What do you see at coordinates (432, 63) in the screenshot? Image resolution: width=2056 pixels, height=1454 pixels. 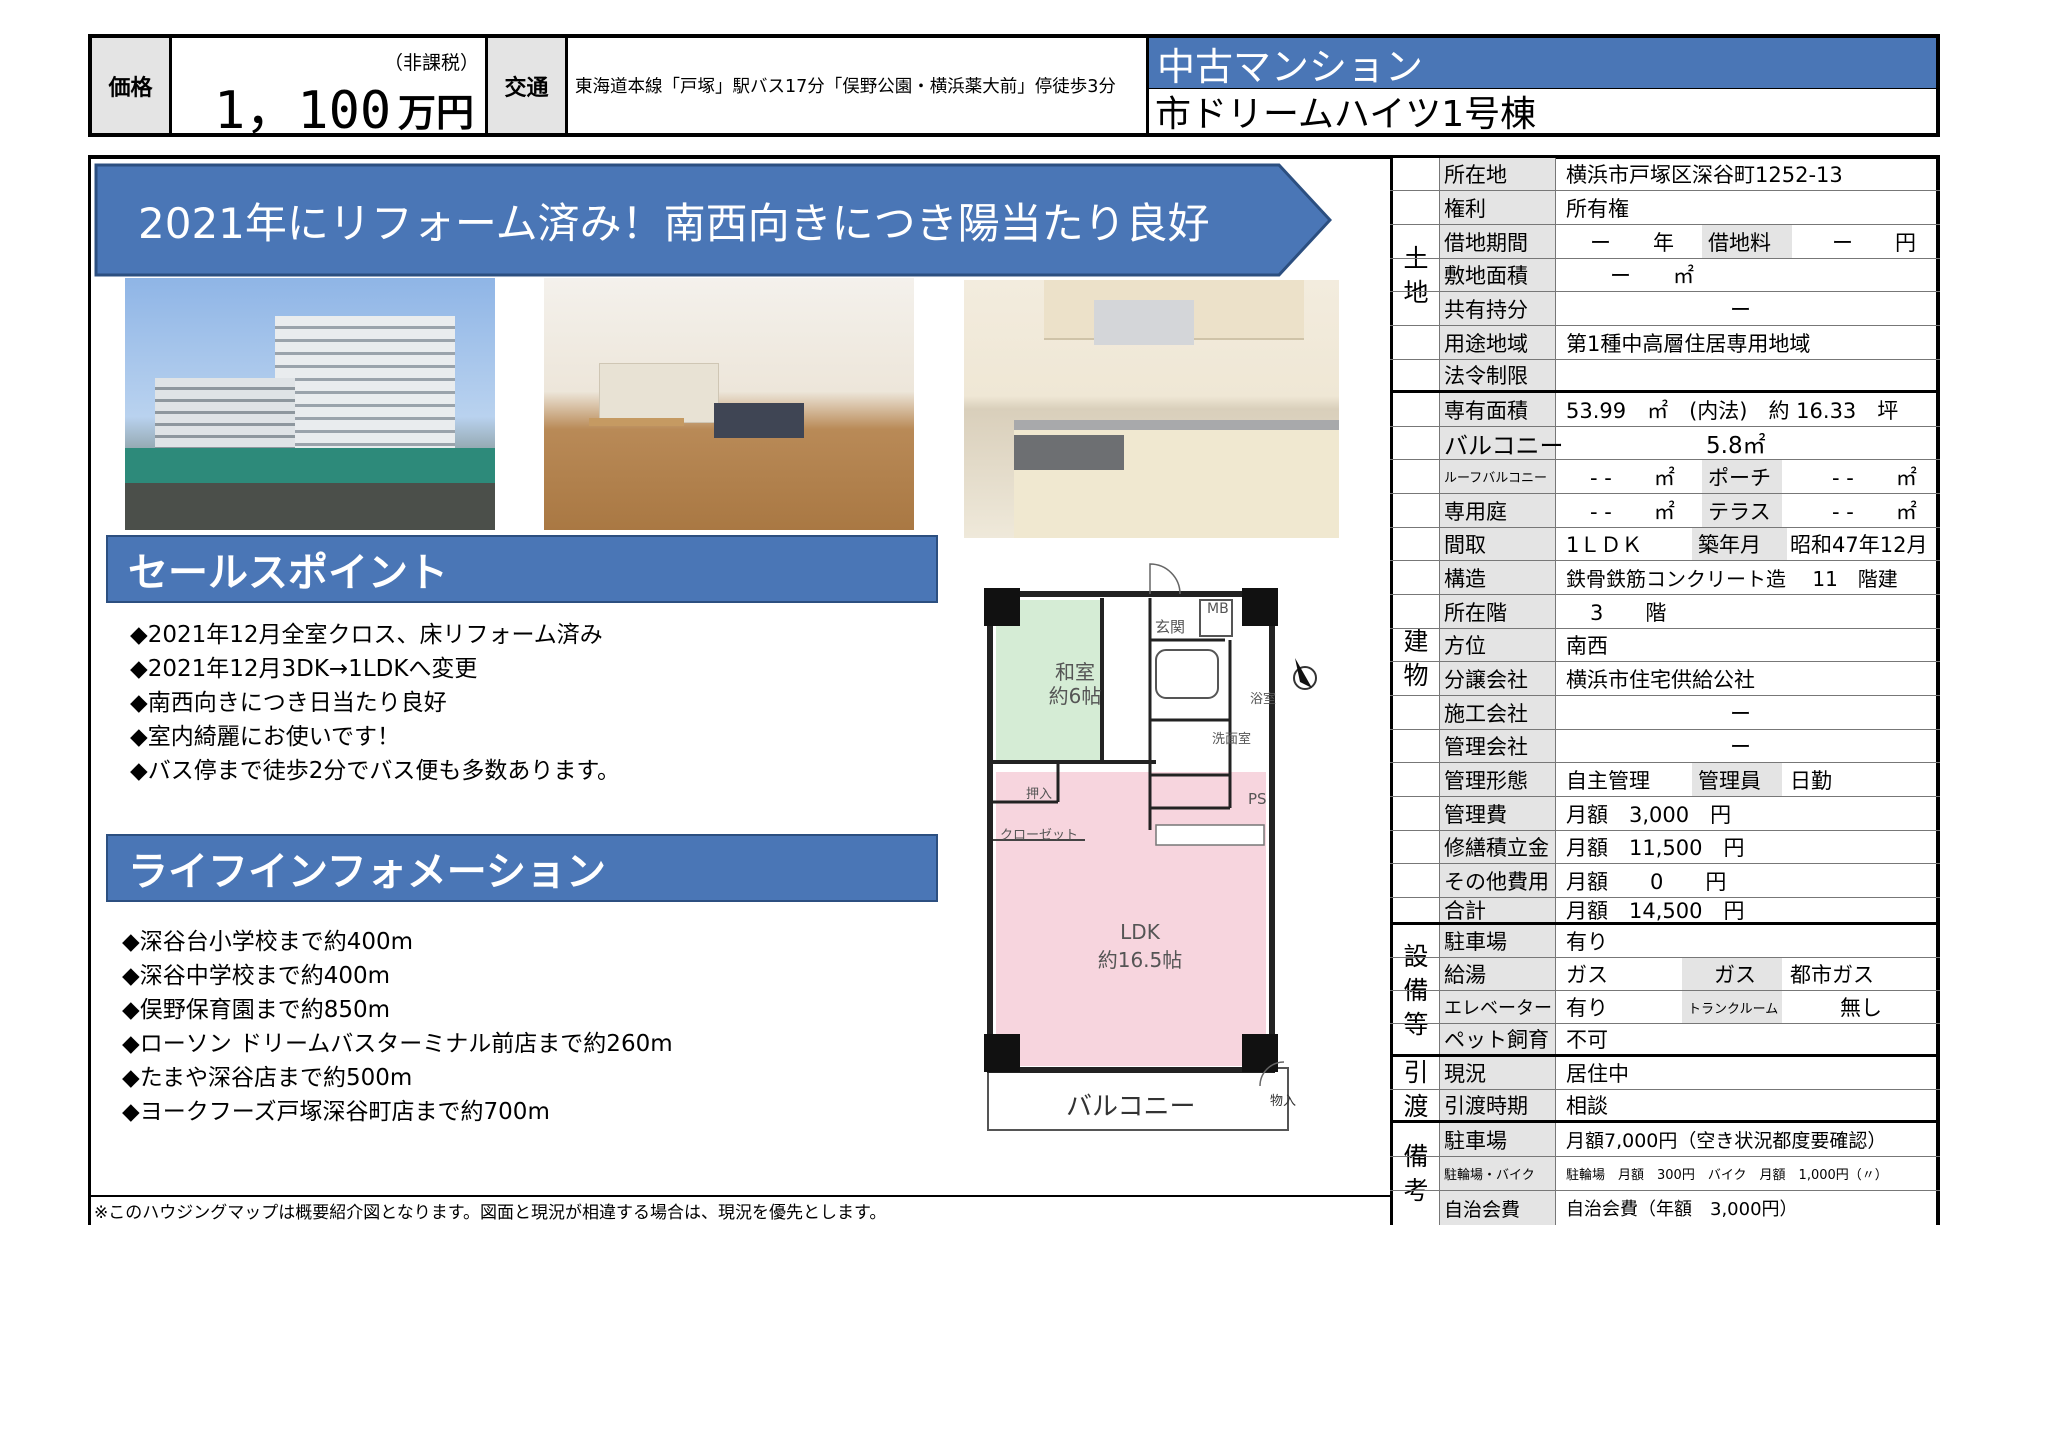 I see `price-tax: （非課税）` at bounding box center [432, 63].